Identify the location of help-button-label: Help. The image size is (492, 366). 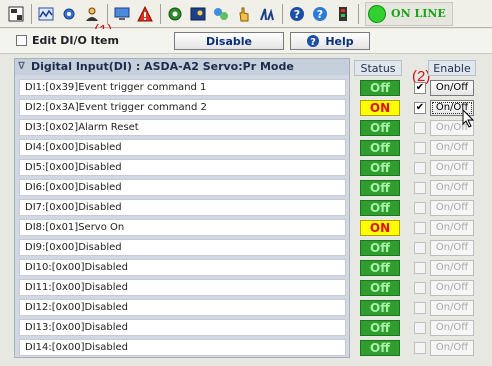
(339, 41).